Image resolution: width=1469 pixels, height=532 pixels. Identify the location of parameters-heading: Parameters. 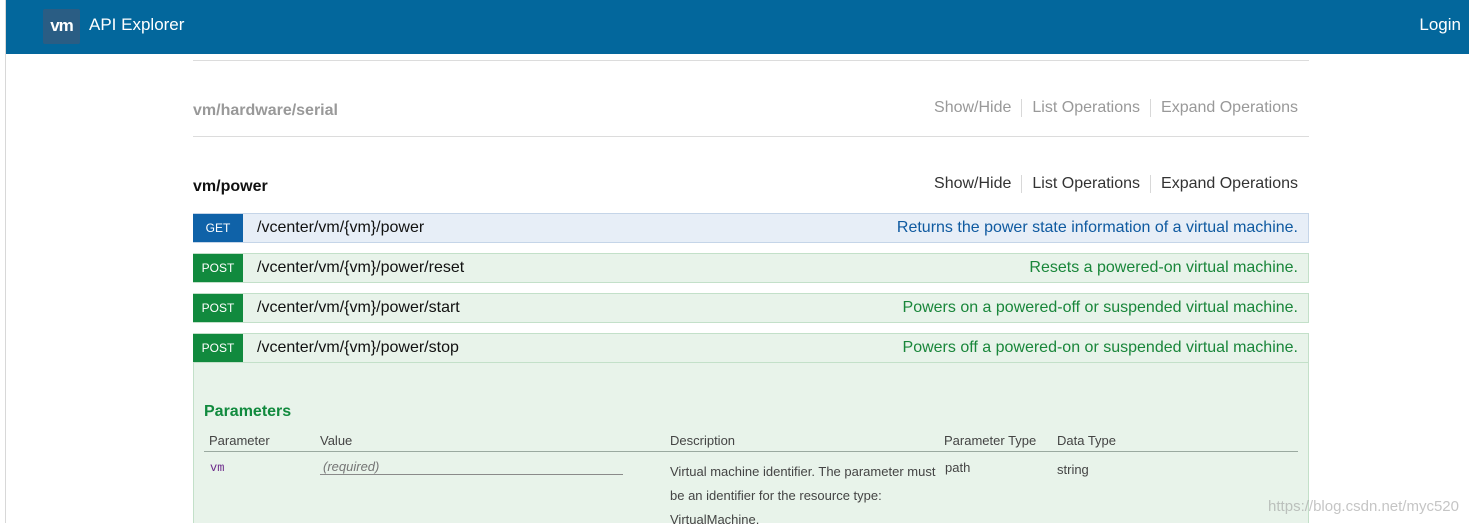
(248, 411).